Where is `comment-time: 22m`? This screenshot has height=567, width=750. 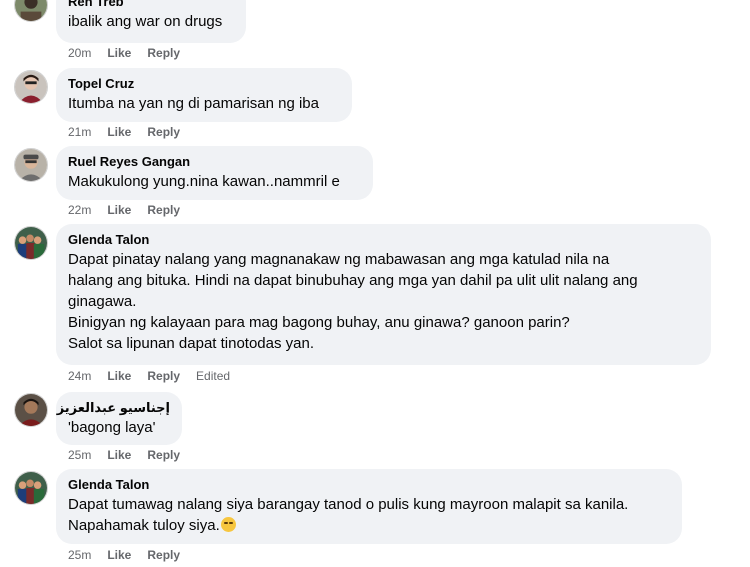 comment-time: 22m is located at coordinates (79, 210).